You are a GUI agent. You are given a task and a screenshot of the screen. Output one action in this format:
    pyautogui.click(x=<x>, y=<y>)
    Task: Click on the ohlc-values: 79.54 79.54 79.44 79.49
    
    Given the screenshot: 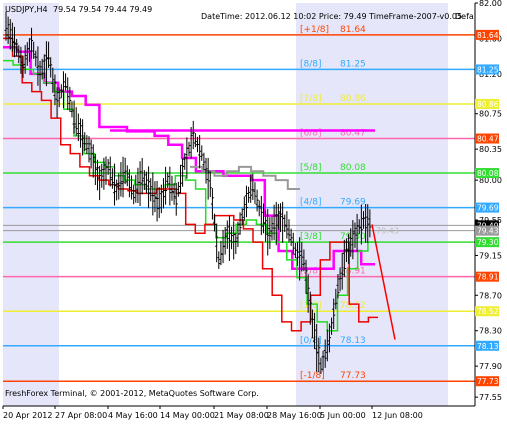 What is the action you would take?
    pyautogui.click(x=102, y=9)
    